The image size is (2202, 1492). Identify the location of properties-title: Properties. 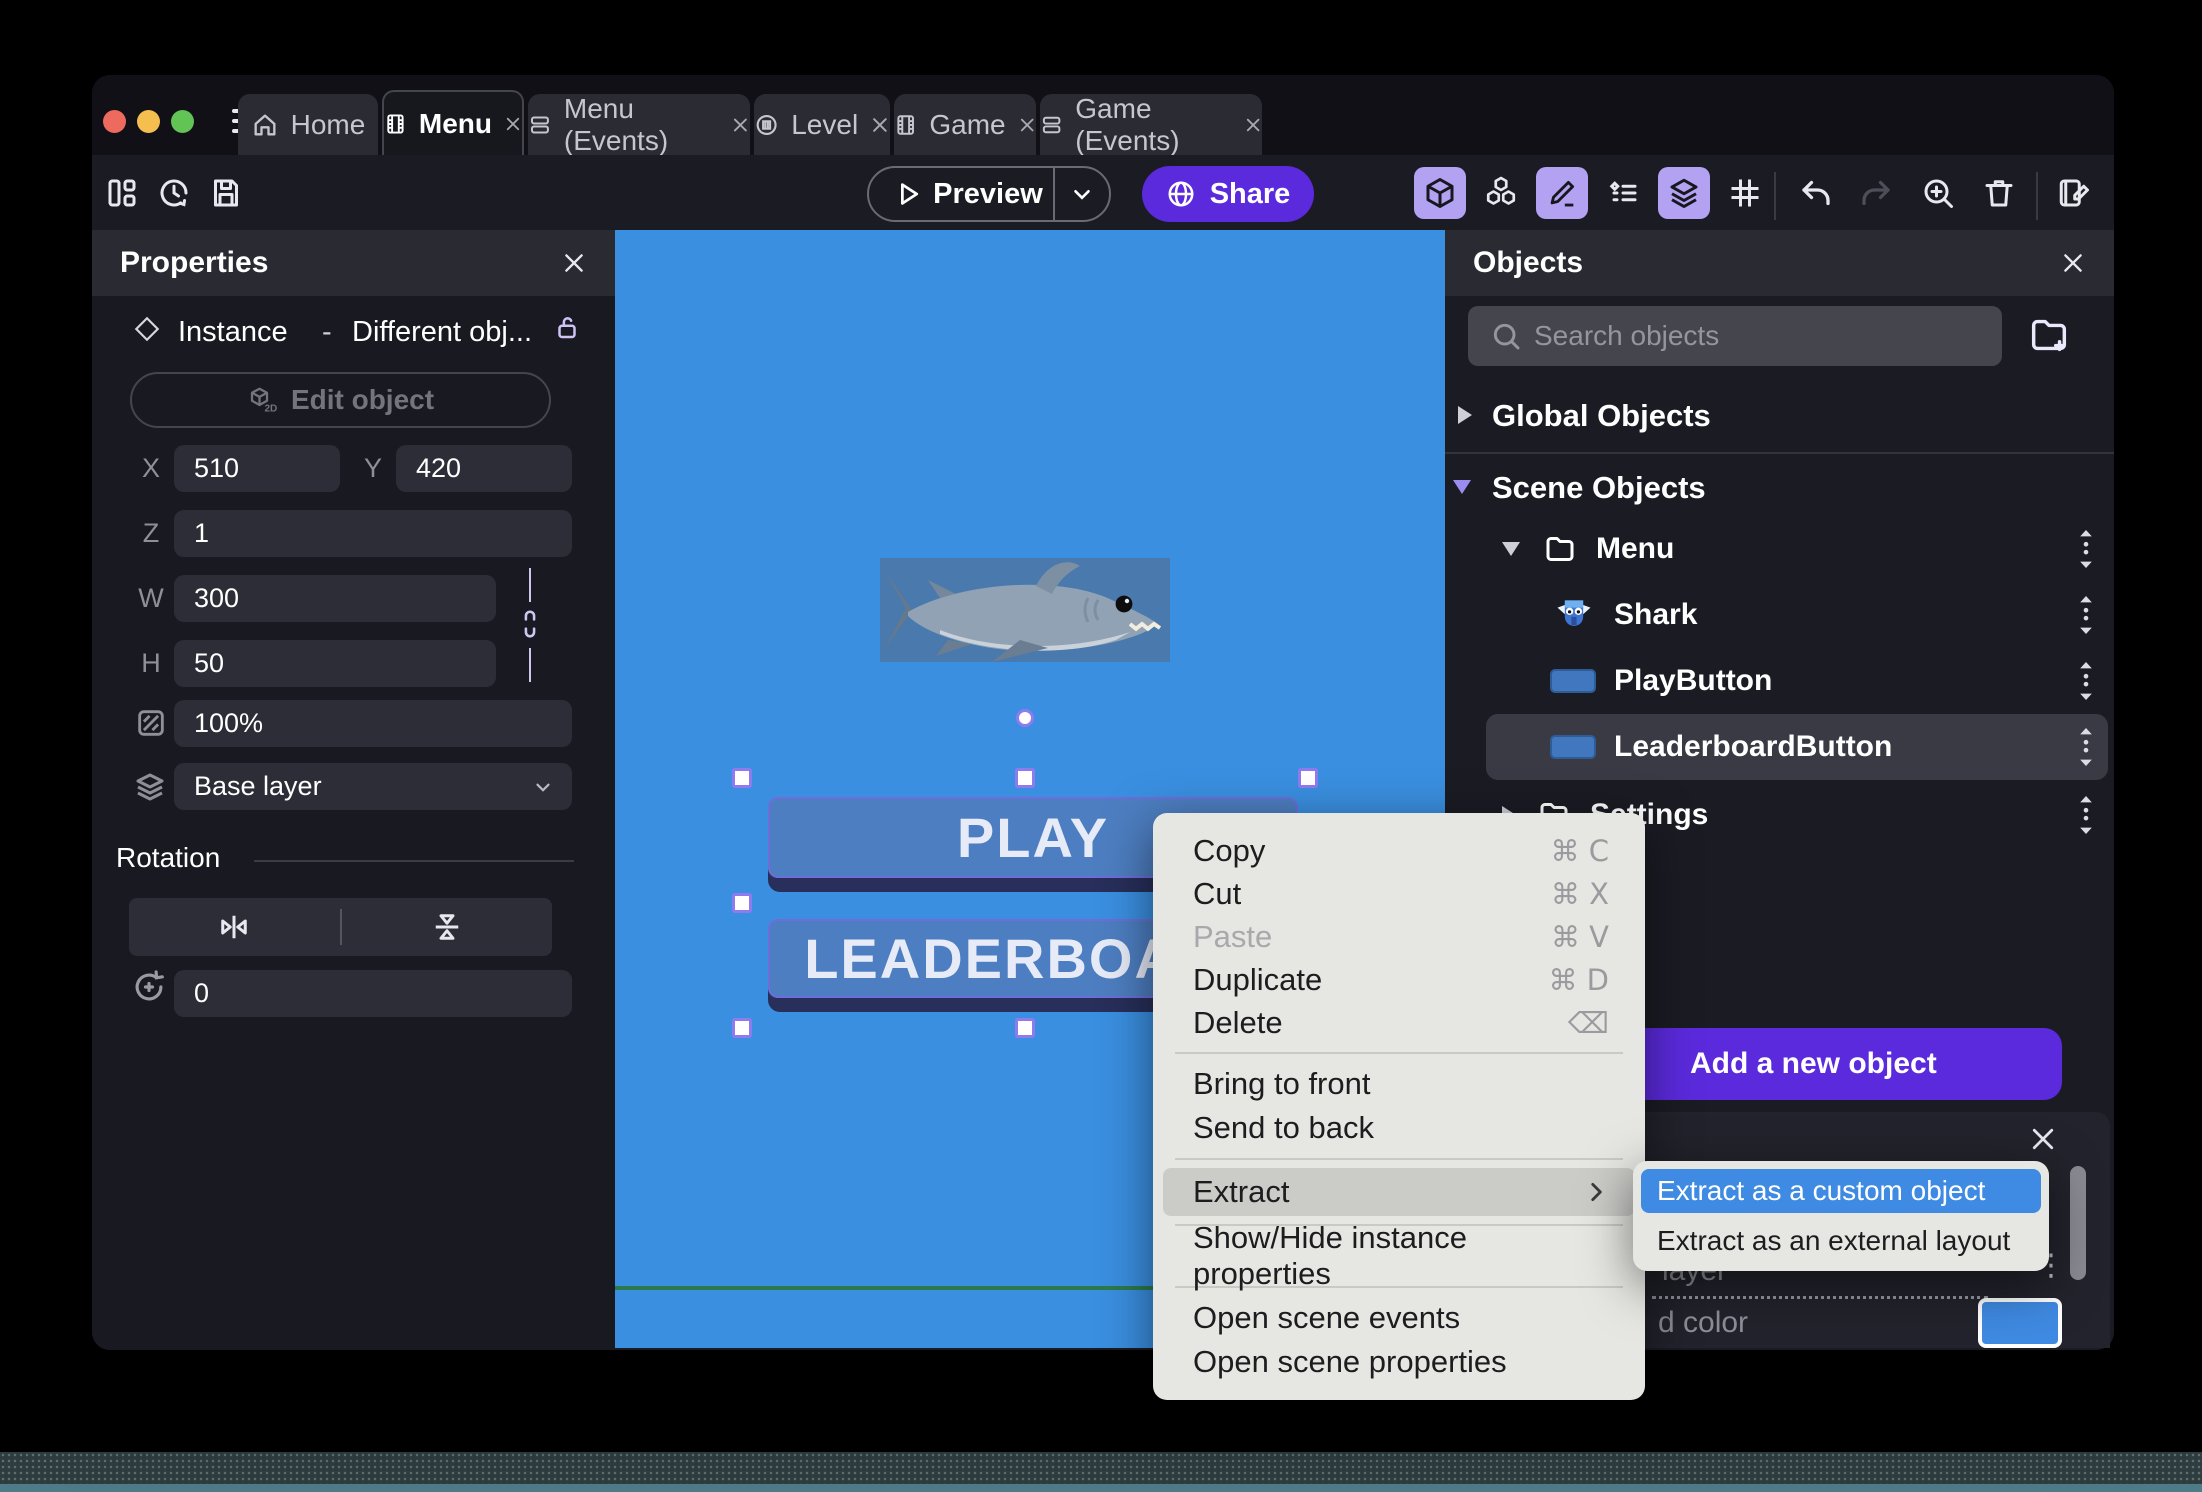
(194, 262).